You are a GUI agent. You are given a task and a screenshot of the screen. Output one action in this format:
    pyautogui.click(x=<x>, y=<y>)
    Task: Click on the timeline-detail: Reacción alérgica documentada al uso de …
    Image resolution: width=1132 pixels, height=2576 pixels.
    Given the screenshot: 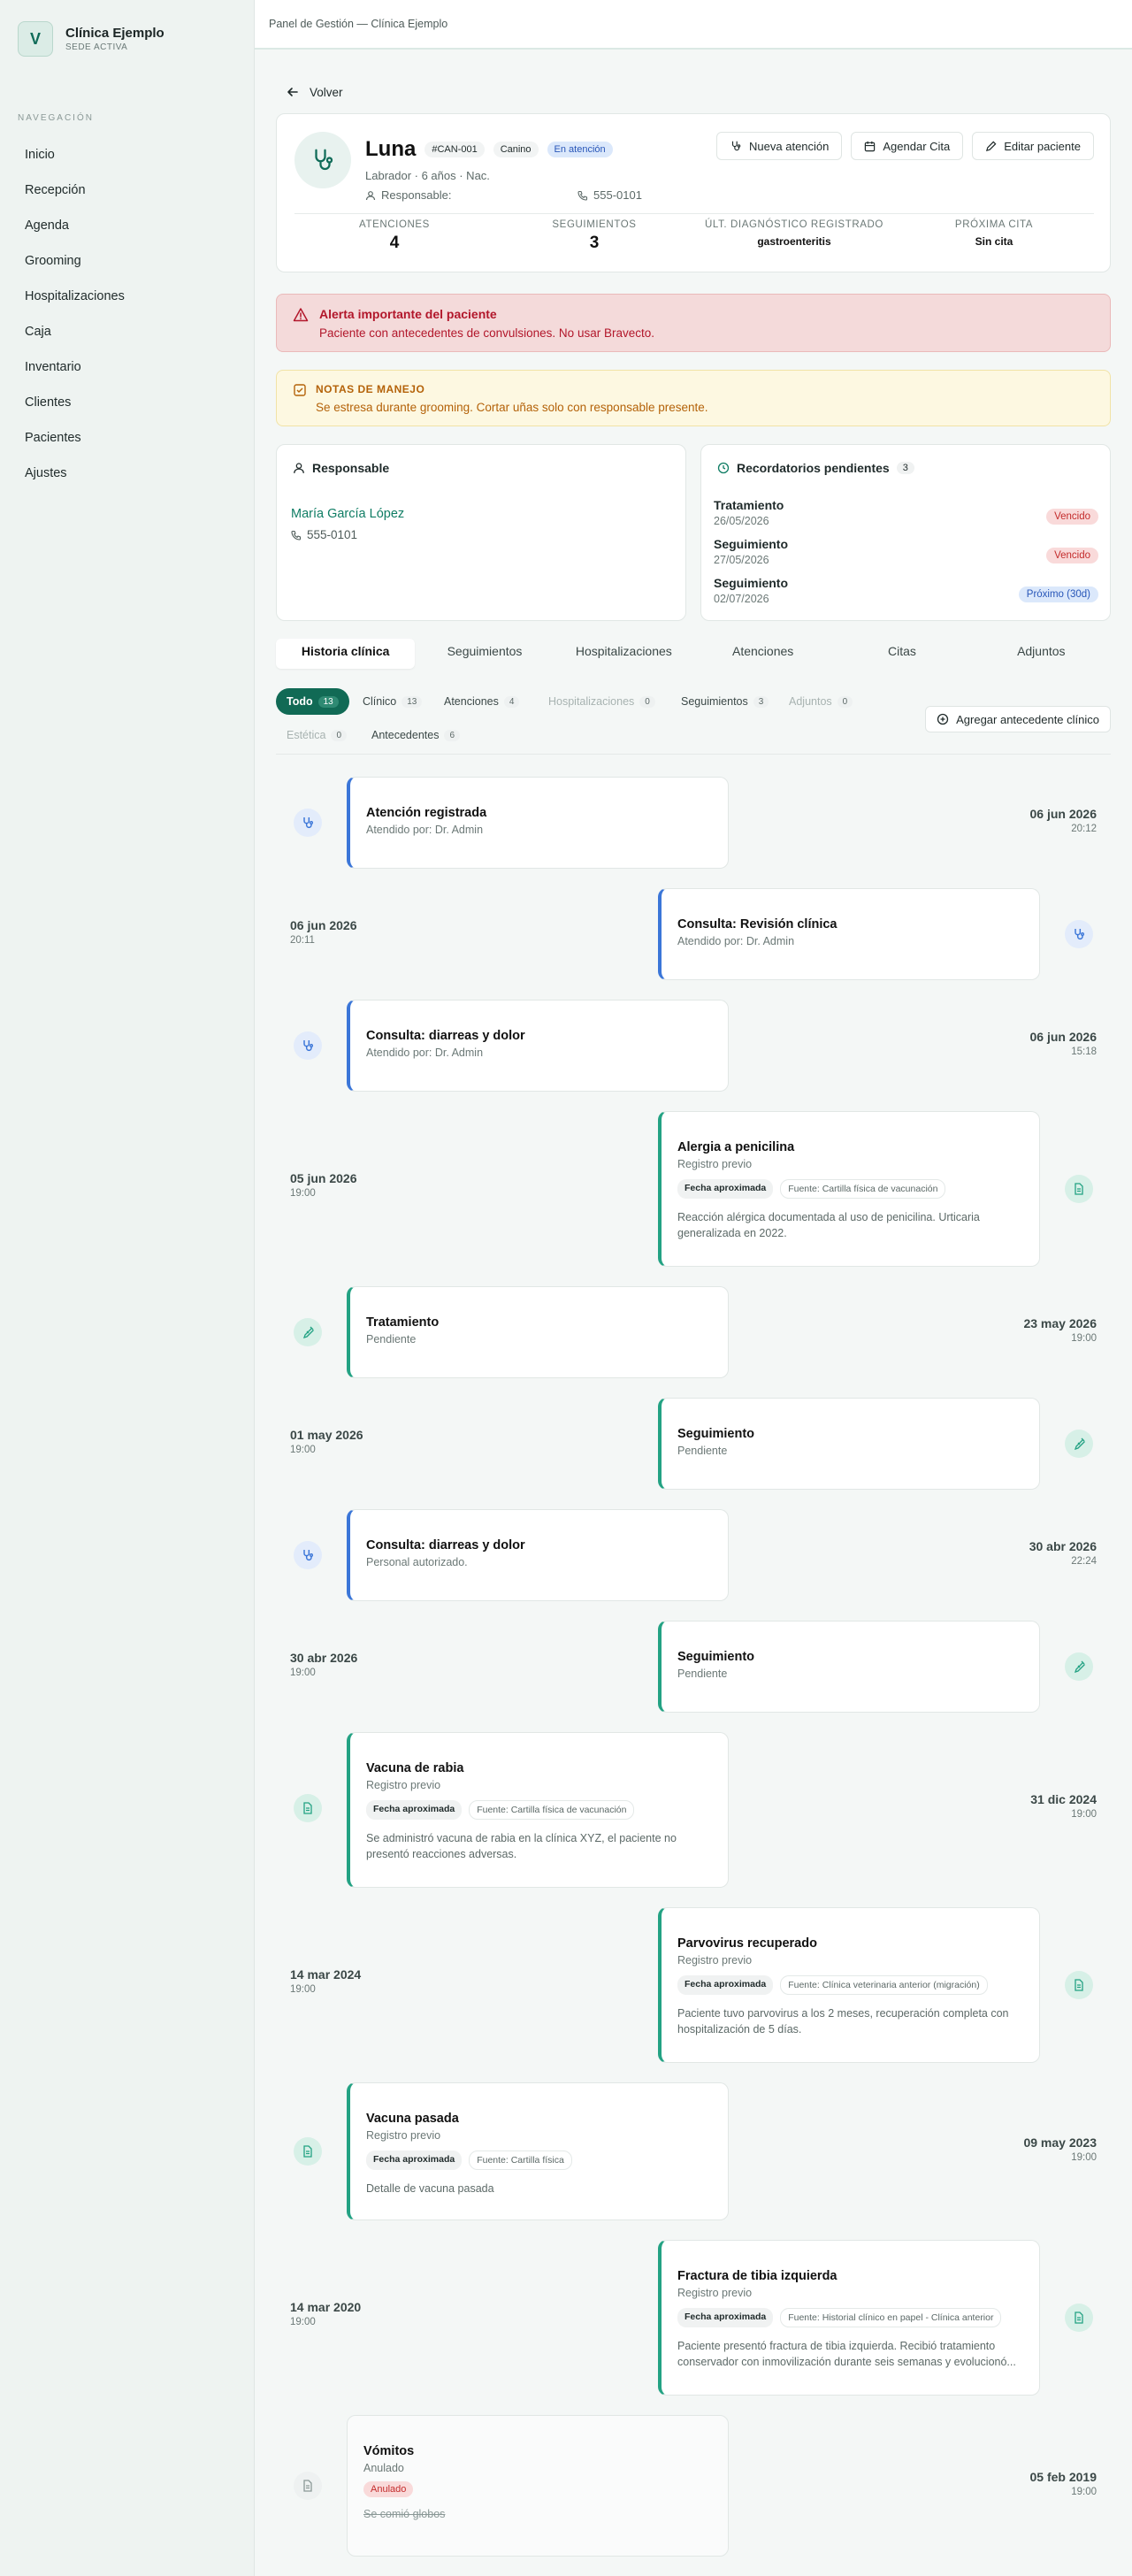 What is the action you would take?
    pyautogui.click(x=829, y=1225)
    